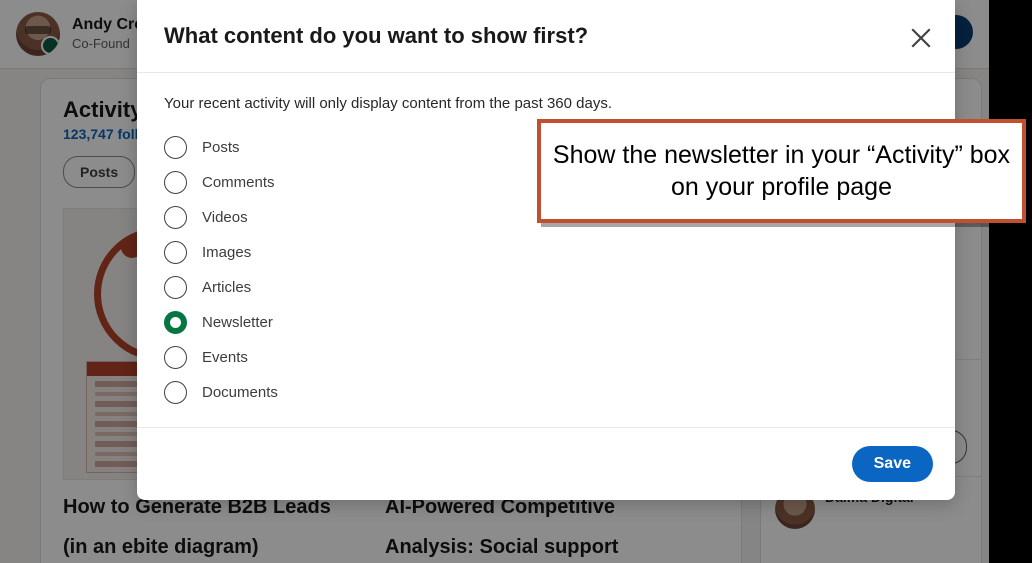 Image resolution: width=1032 pixels, height=563 pixels. I want to click on radio-label: Videos, so click(225, 217).